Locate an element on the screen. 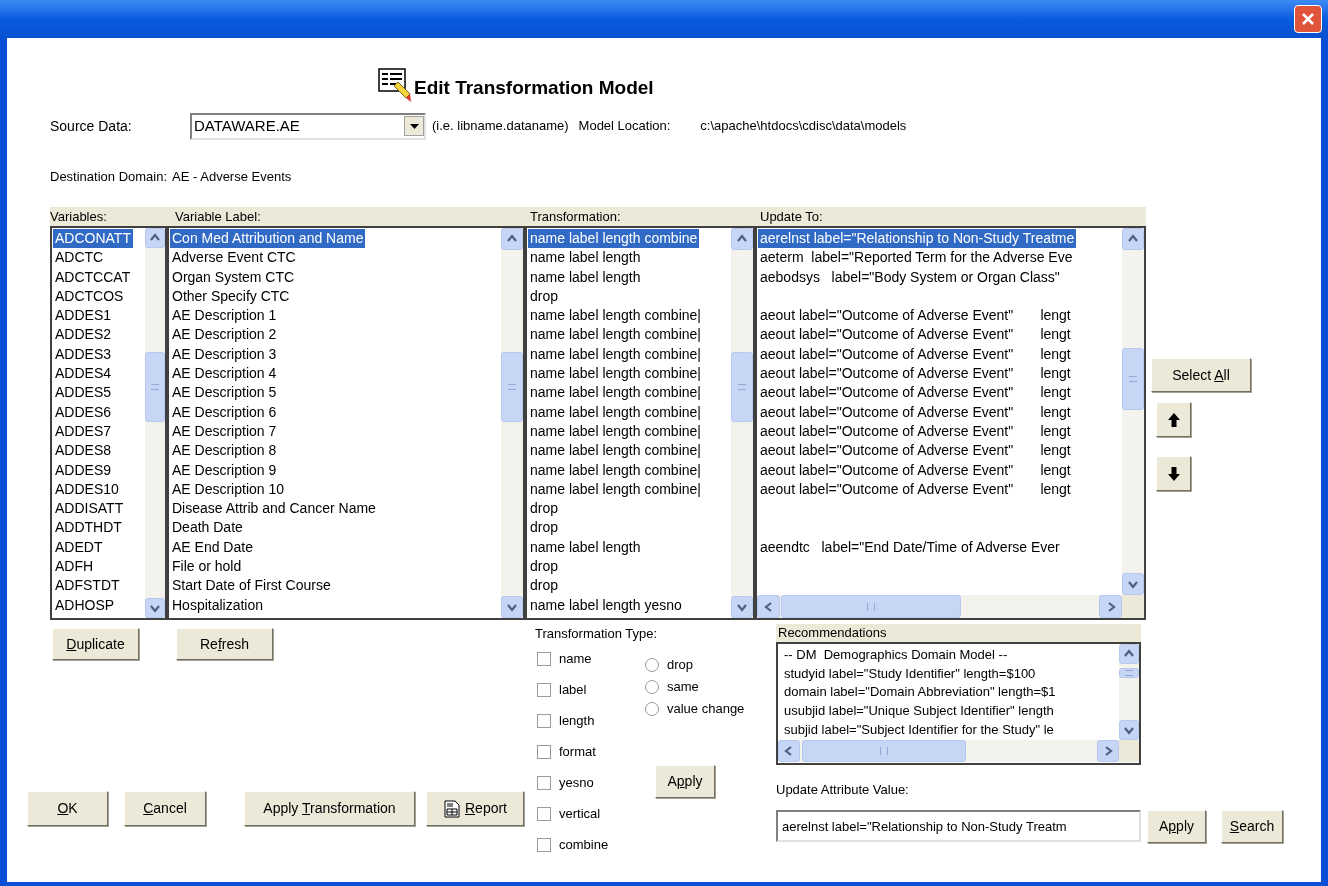  list-item: AE Description 4 is located at coordinates (224, 374).